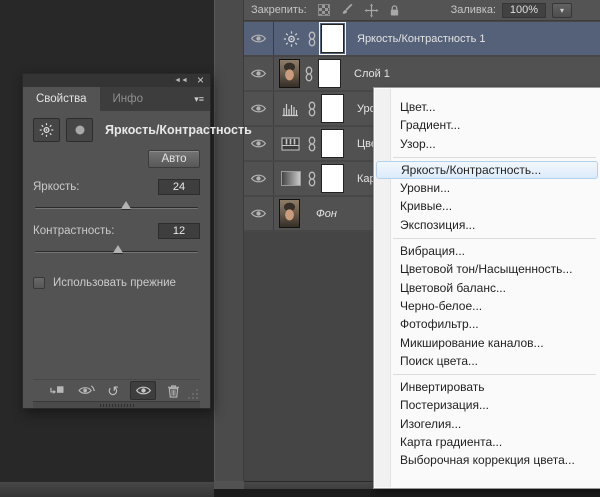 This screenshot has width=600, height=497. I want to click on adjustment-title: Яркость/Контрастность, so click(178, 130).